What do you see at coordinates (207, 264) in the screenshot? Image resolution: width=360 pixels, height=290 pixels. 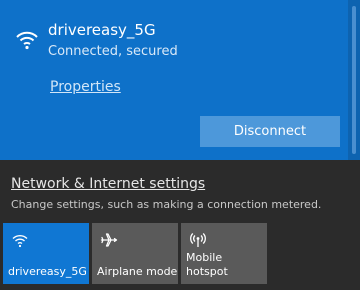 I see `tile-label: Mobile hotspot` at bounding box center [207, 264].